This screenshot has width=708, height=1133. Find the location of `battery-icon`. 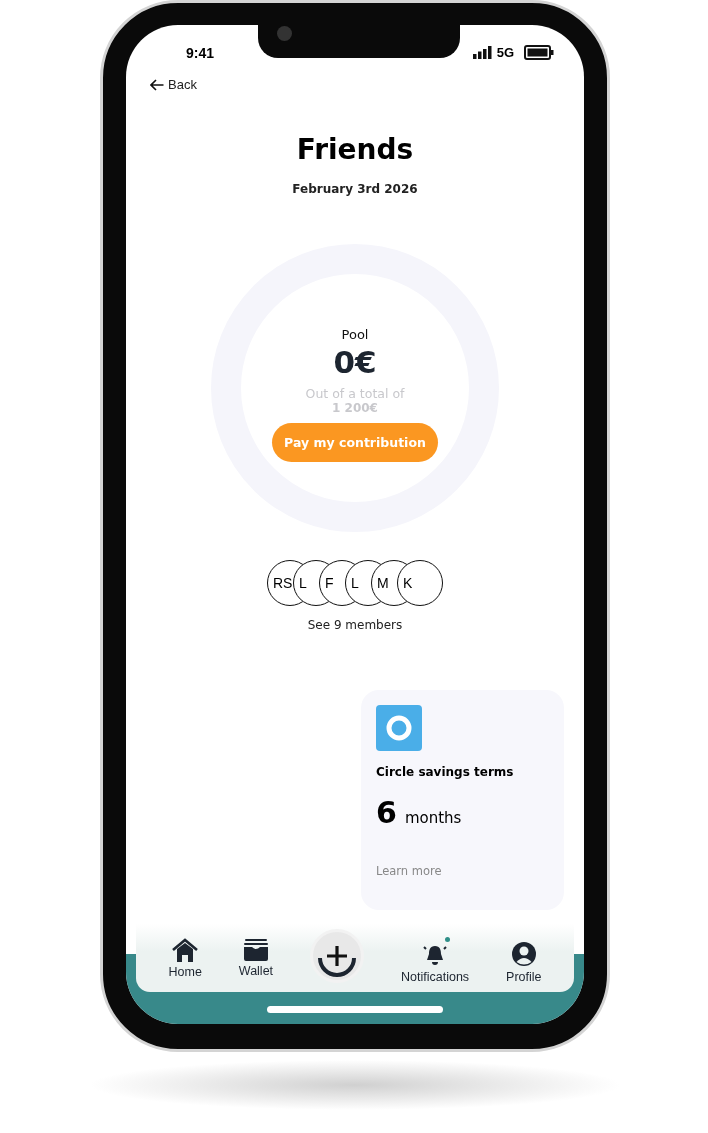

battery-icon is located at coordinates (539, 52).